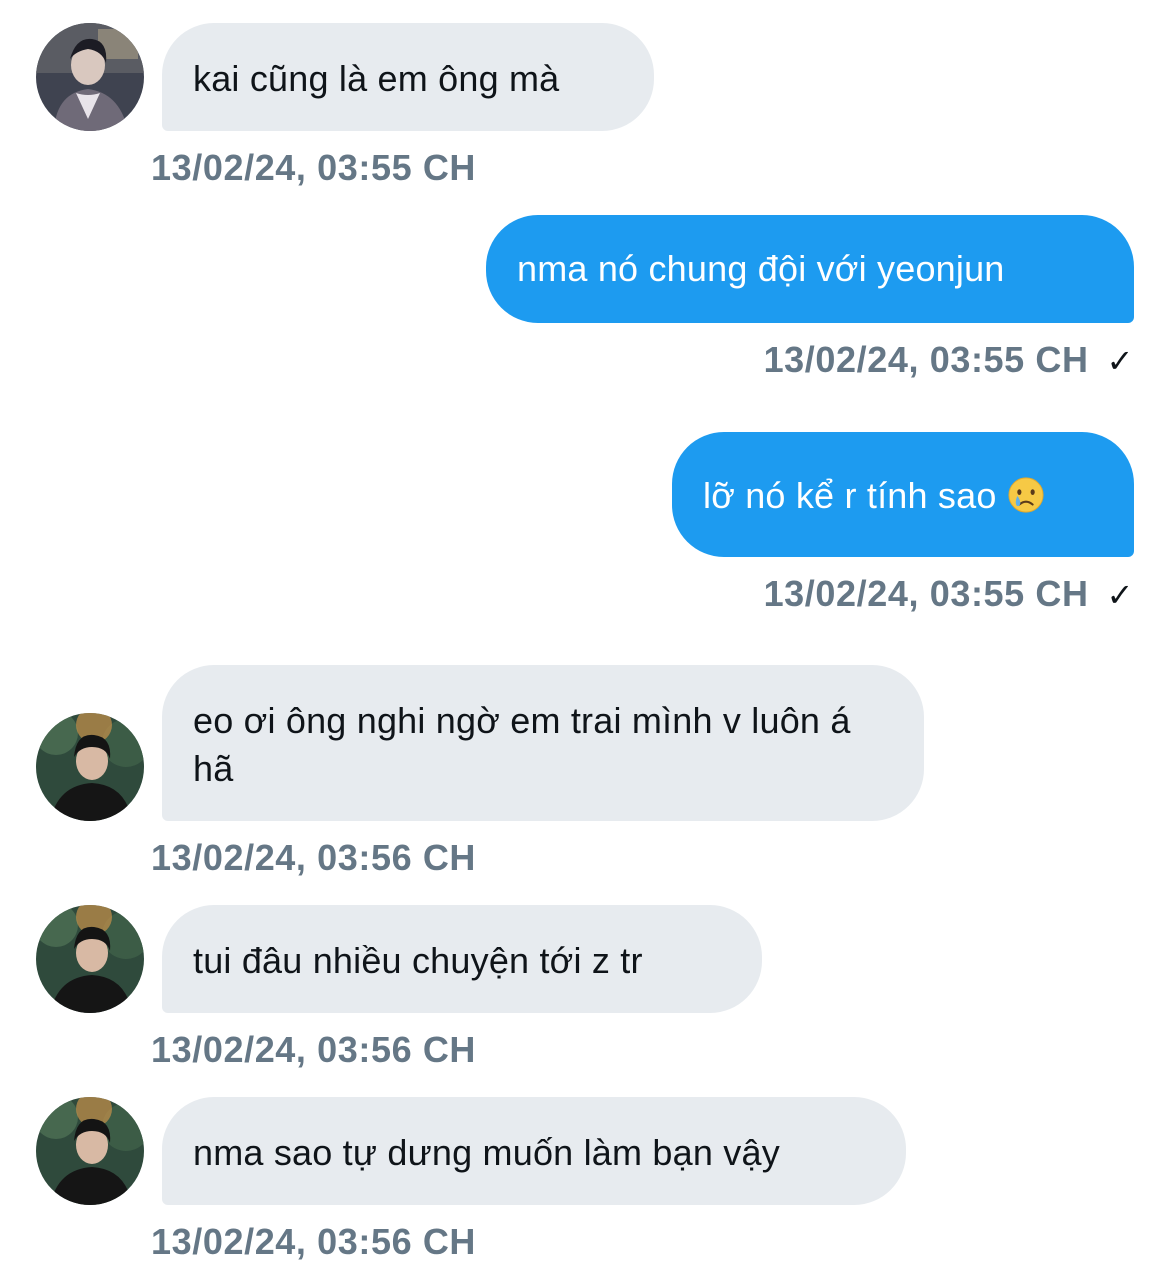 The image size is (1170, 1271). I want to click on message-text: nma sao tự dưng muốn làm bạn vậy, so click(486, 1152).